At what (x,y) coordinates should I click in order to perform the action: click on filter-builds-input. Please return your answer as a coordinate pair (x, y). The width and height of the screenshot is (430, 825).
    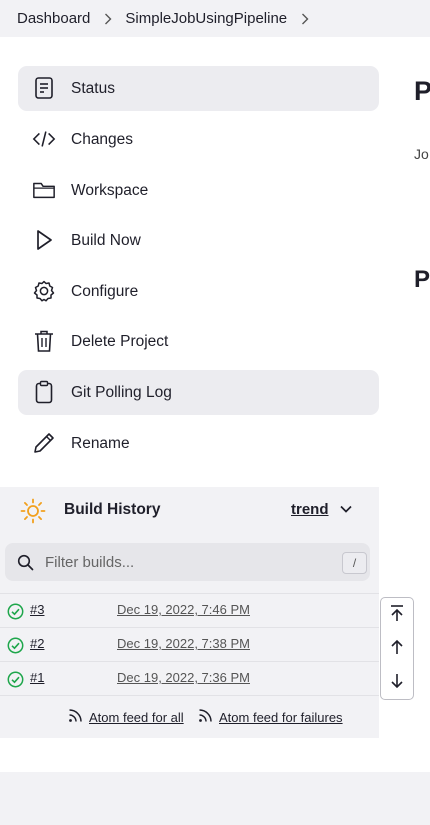
    Looking at the image, I should click on (190, 562).